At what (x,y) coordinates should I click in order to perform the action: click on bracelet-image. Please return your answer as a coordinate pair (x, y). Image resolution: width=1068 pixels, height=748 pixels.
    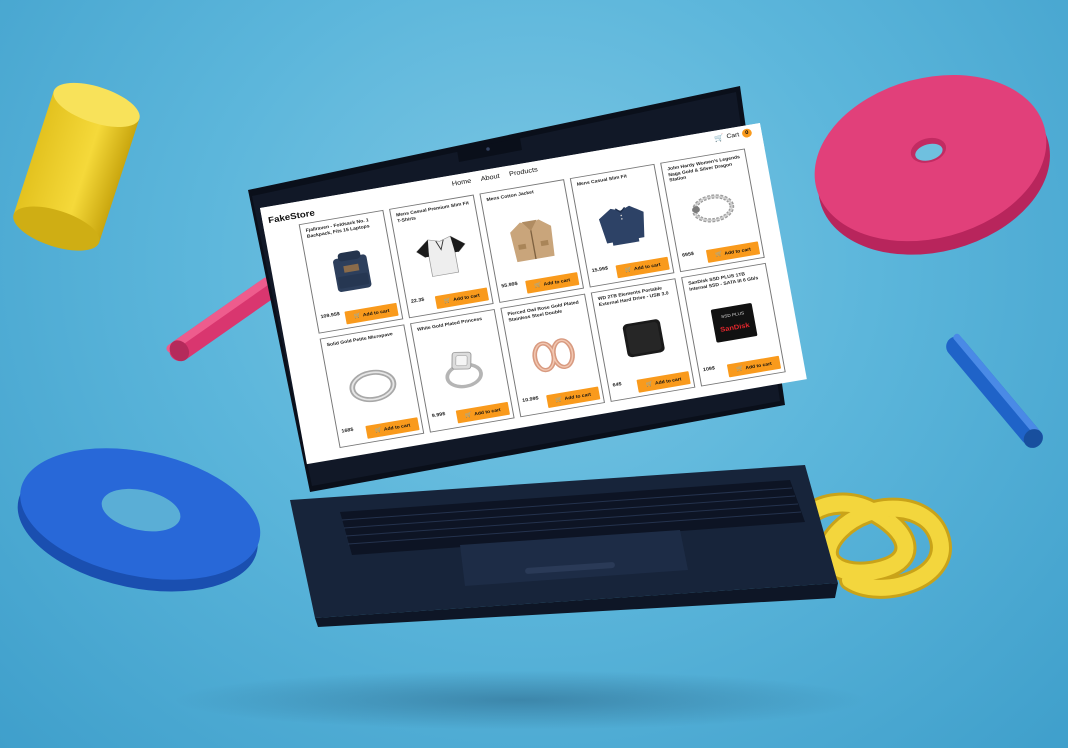
    Looking at the image, I should click on (713, 208).